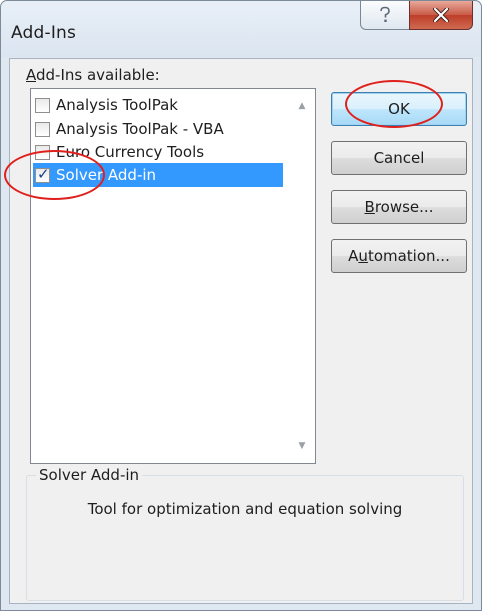 The height and width of the screenshot is (612, 483). Describe the element at coordinates (42, 105) in the screenshot. I see `checkbox-analysis-toolpak` at that location.